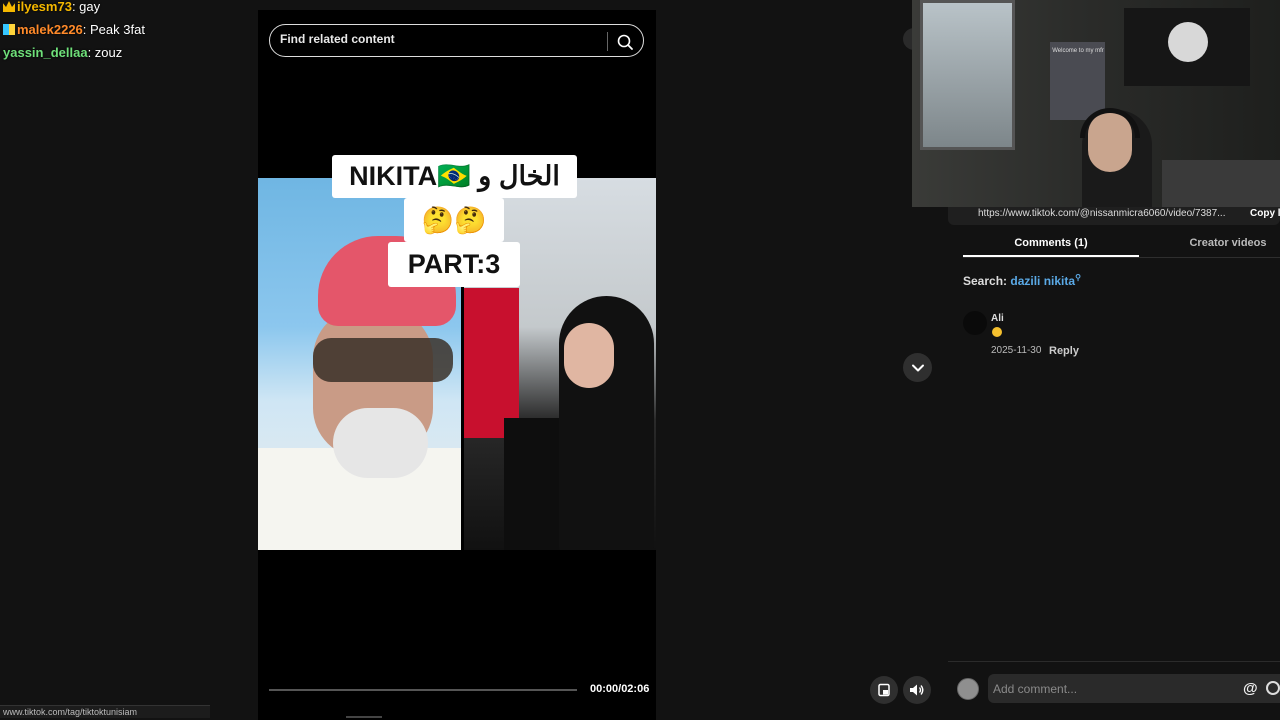 This screenshot has width=1280, height=720. Describe the element at coordinates (997, 318) in the screenshot. I see `comment-username: Ali` at that location.